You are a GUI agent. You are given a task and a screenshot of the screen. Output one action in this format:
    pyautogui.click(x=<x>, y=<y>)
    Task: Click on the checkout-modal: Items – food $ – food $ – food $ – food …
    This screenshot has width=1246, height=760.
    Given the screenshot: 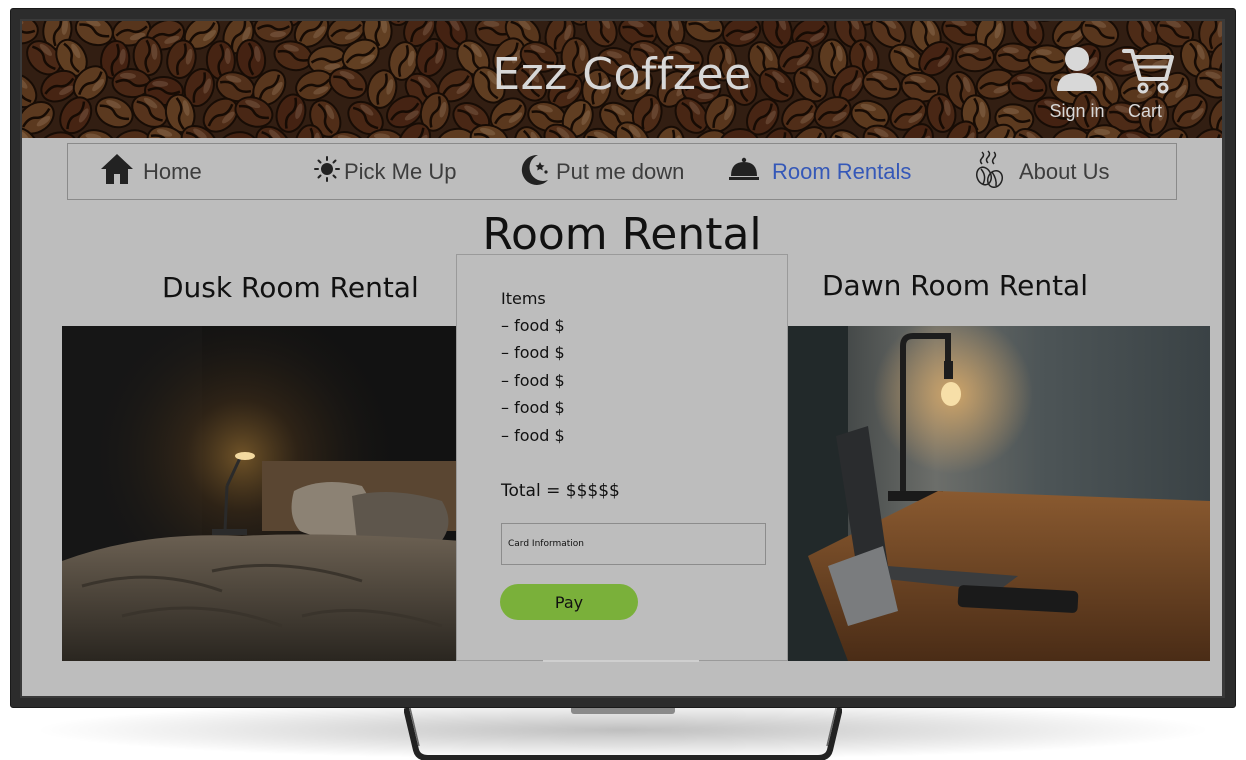 What is the action you would take?
    pyautogui.click(x=622, y=458)
    